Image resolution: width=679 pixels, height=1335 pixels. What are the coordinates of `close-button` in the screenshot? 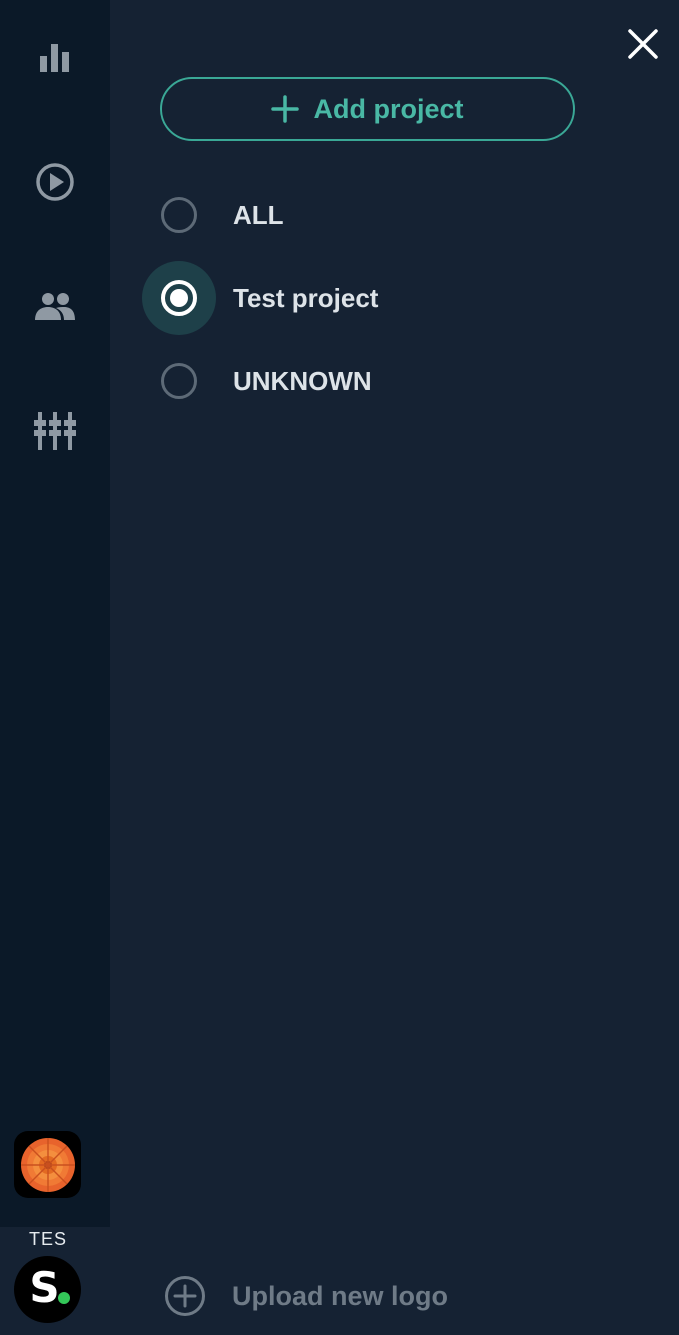 It's located at (643, 44).